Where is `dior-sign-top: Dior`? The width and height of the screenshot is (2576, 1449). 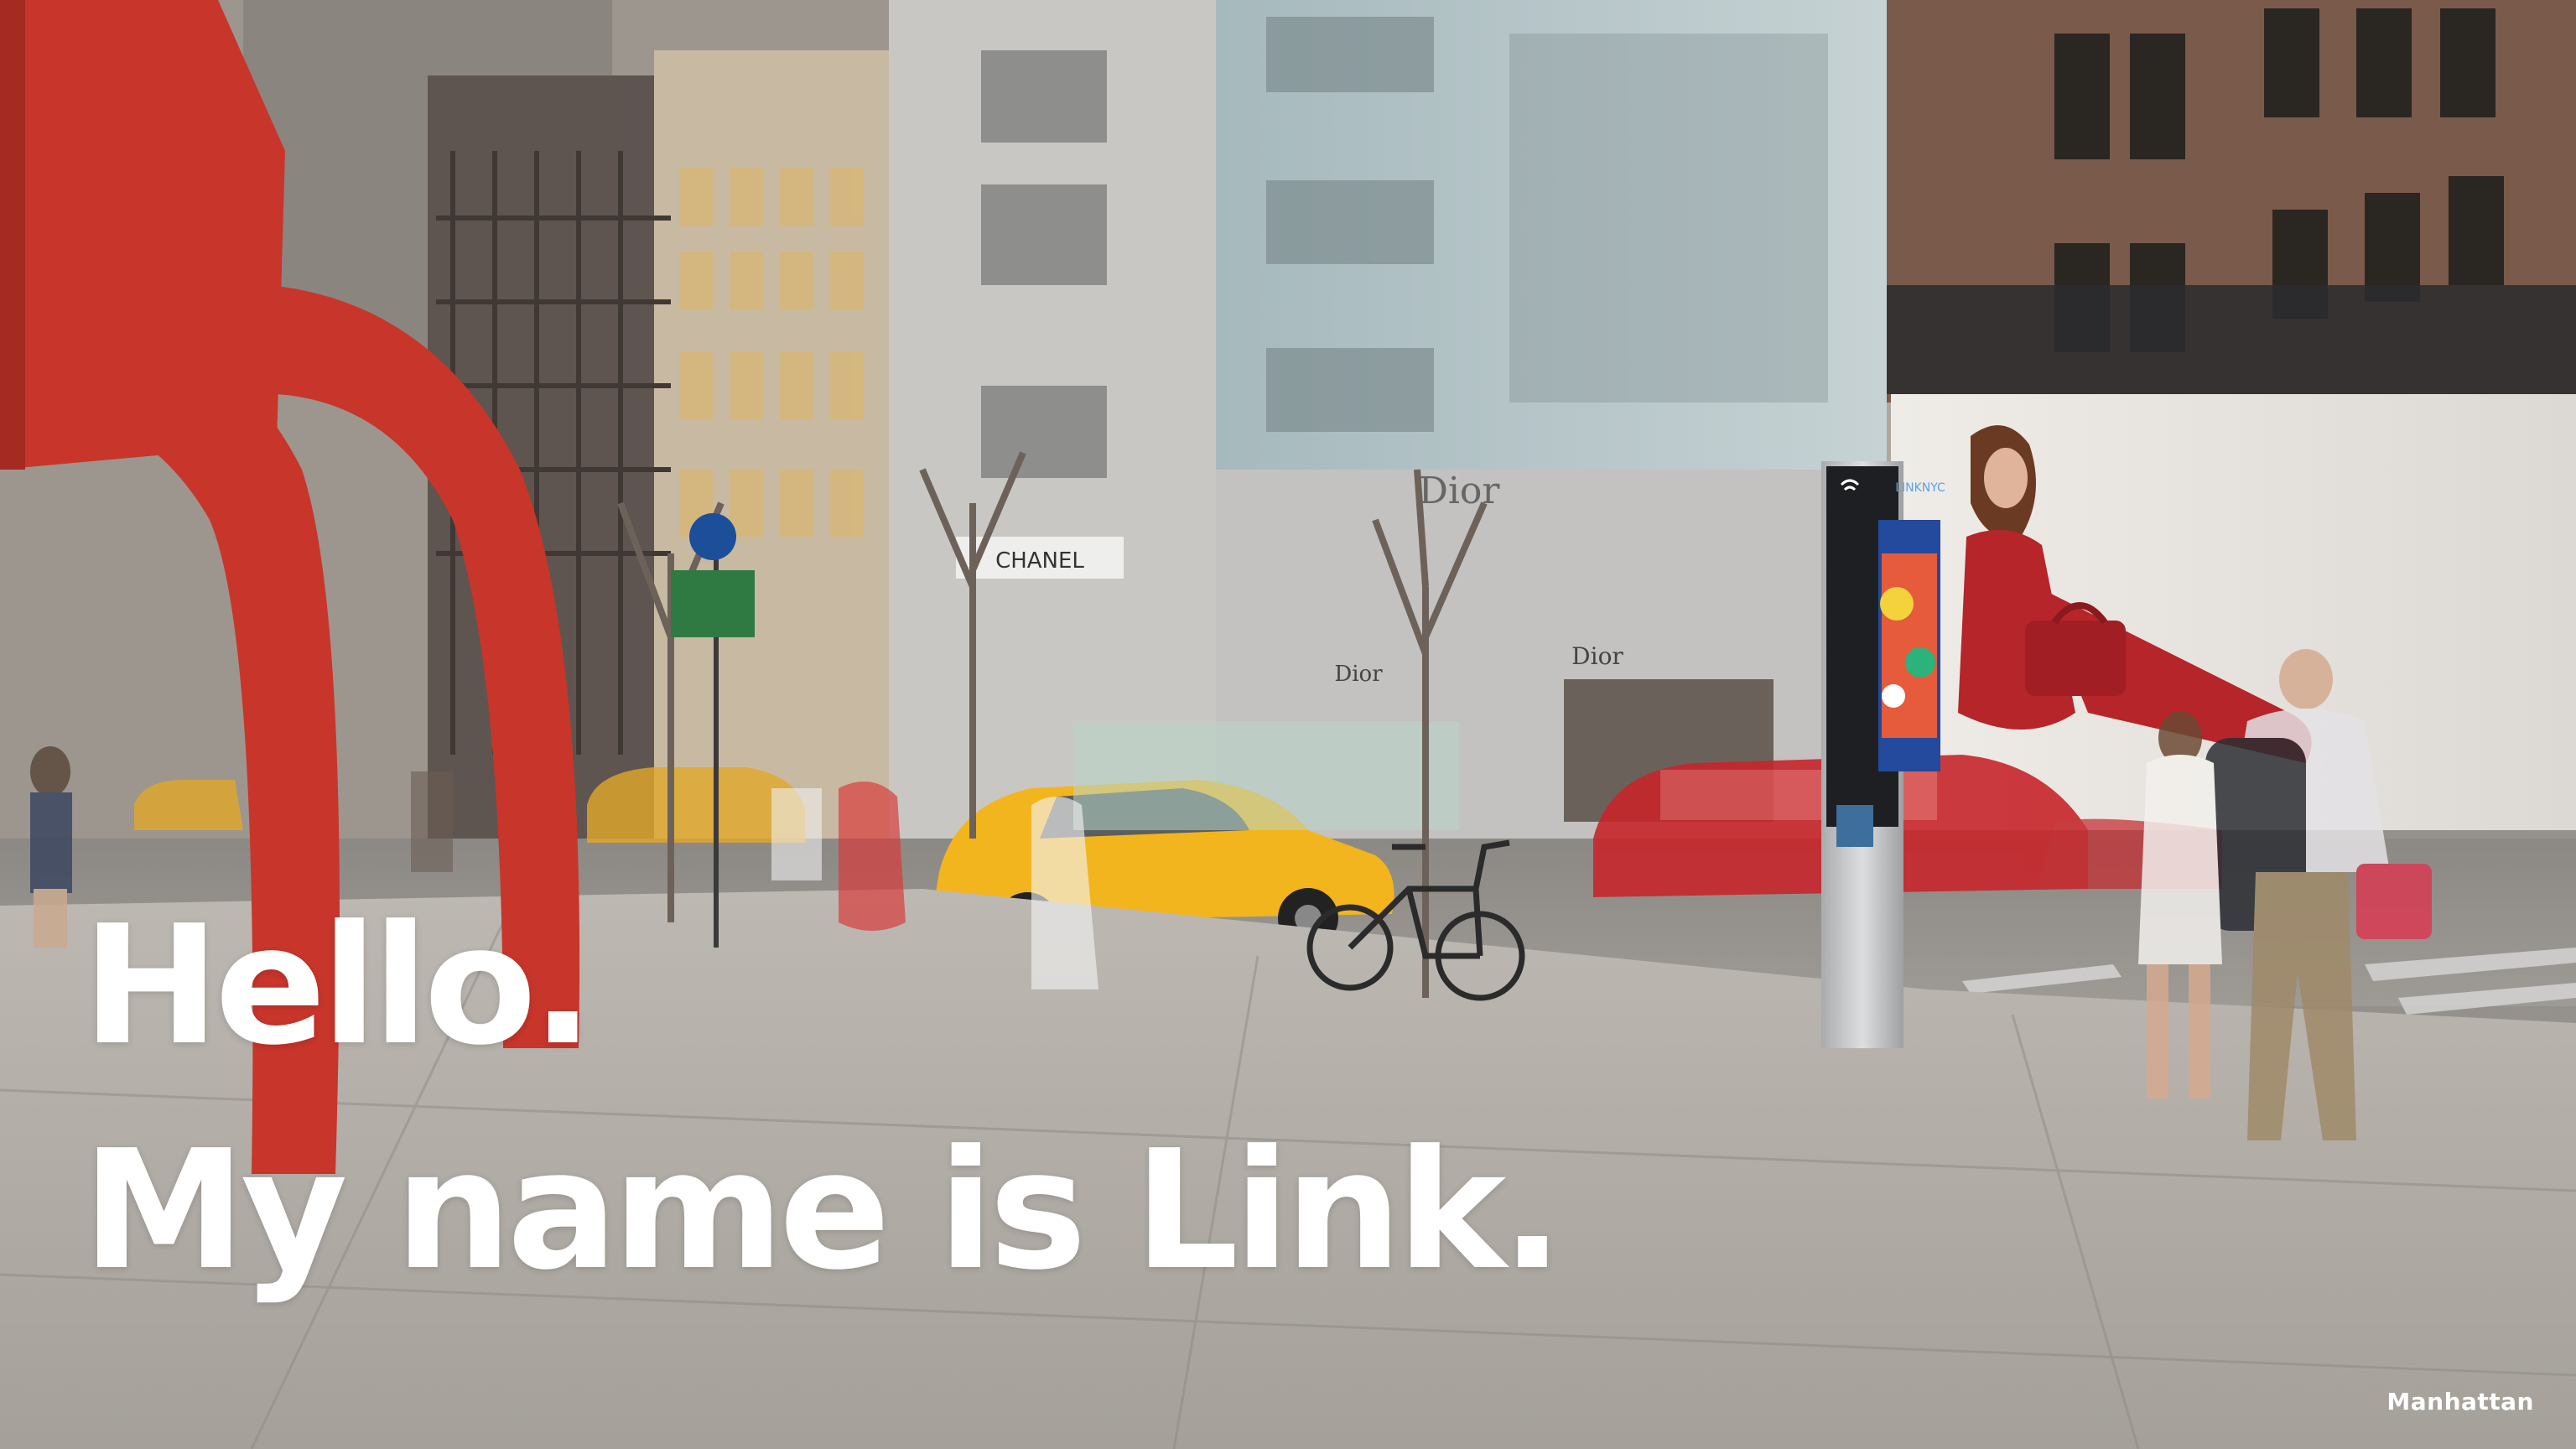
dior-sign-top: Dior is located at coordinates (1460, 491).